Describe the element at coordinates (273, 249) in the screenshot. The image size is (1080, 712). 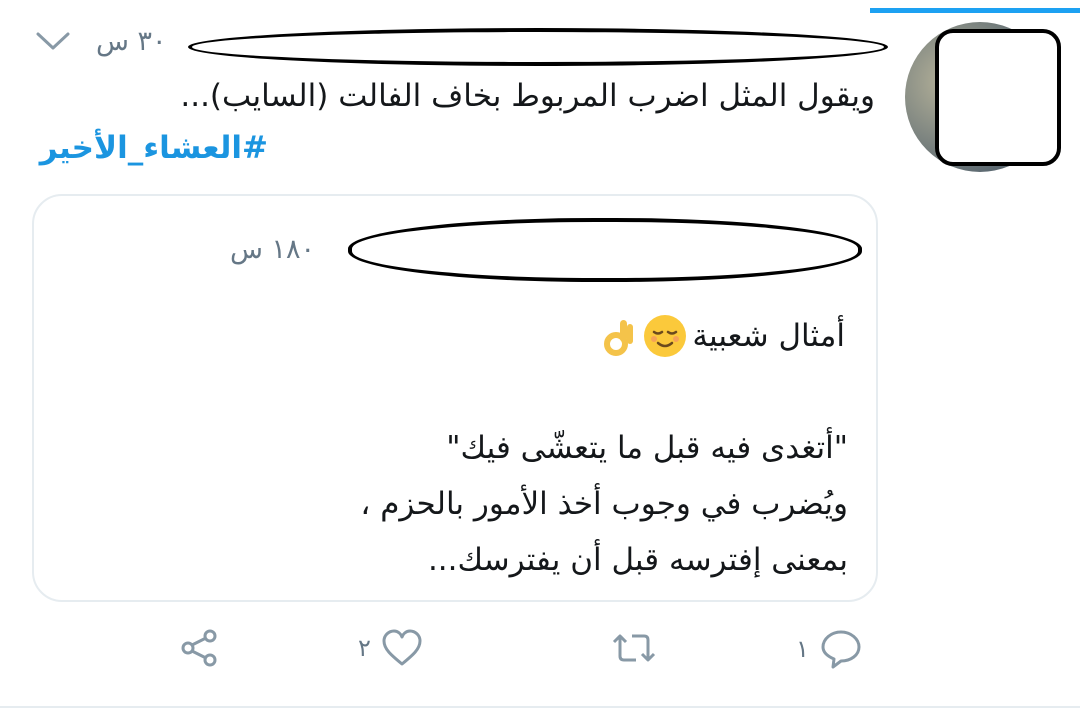
I see `quoted-tweet-timestamp: ١٨٠ س` at that location.